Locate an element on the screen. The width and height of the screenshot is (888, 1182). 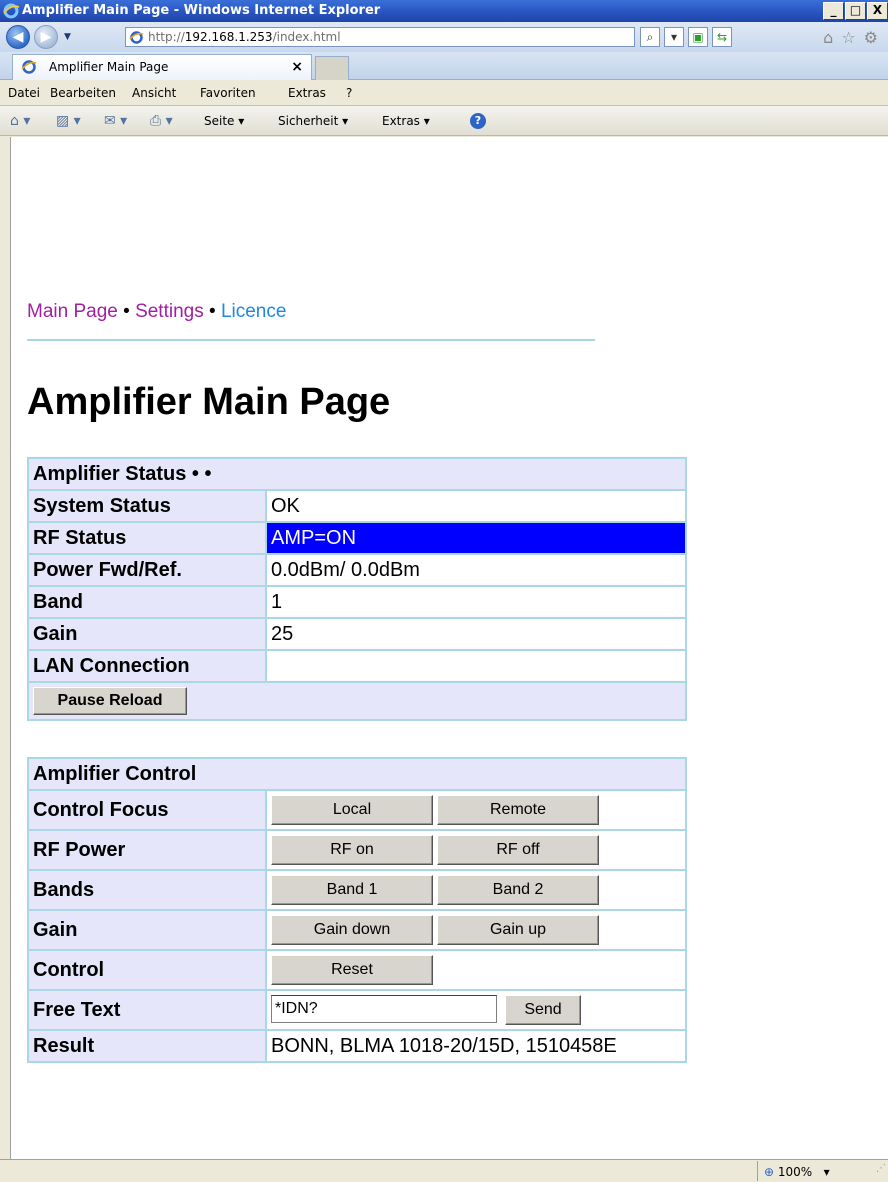
rf-off-button: RF off is located at coordinates (518, 850).